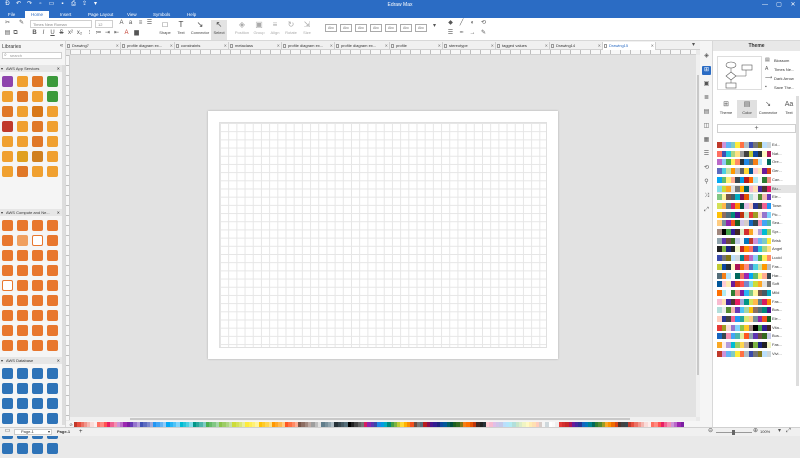 Image resolution: width=800 pixels, height=458 pixels. What do you see at coordinates (149, 23) in the screenshot?
I see `line-spacing-icon: ☰` at bounding box center [149, 23].